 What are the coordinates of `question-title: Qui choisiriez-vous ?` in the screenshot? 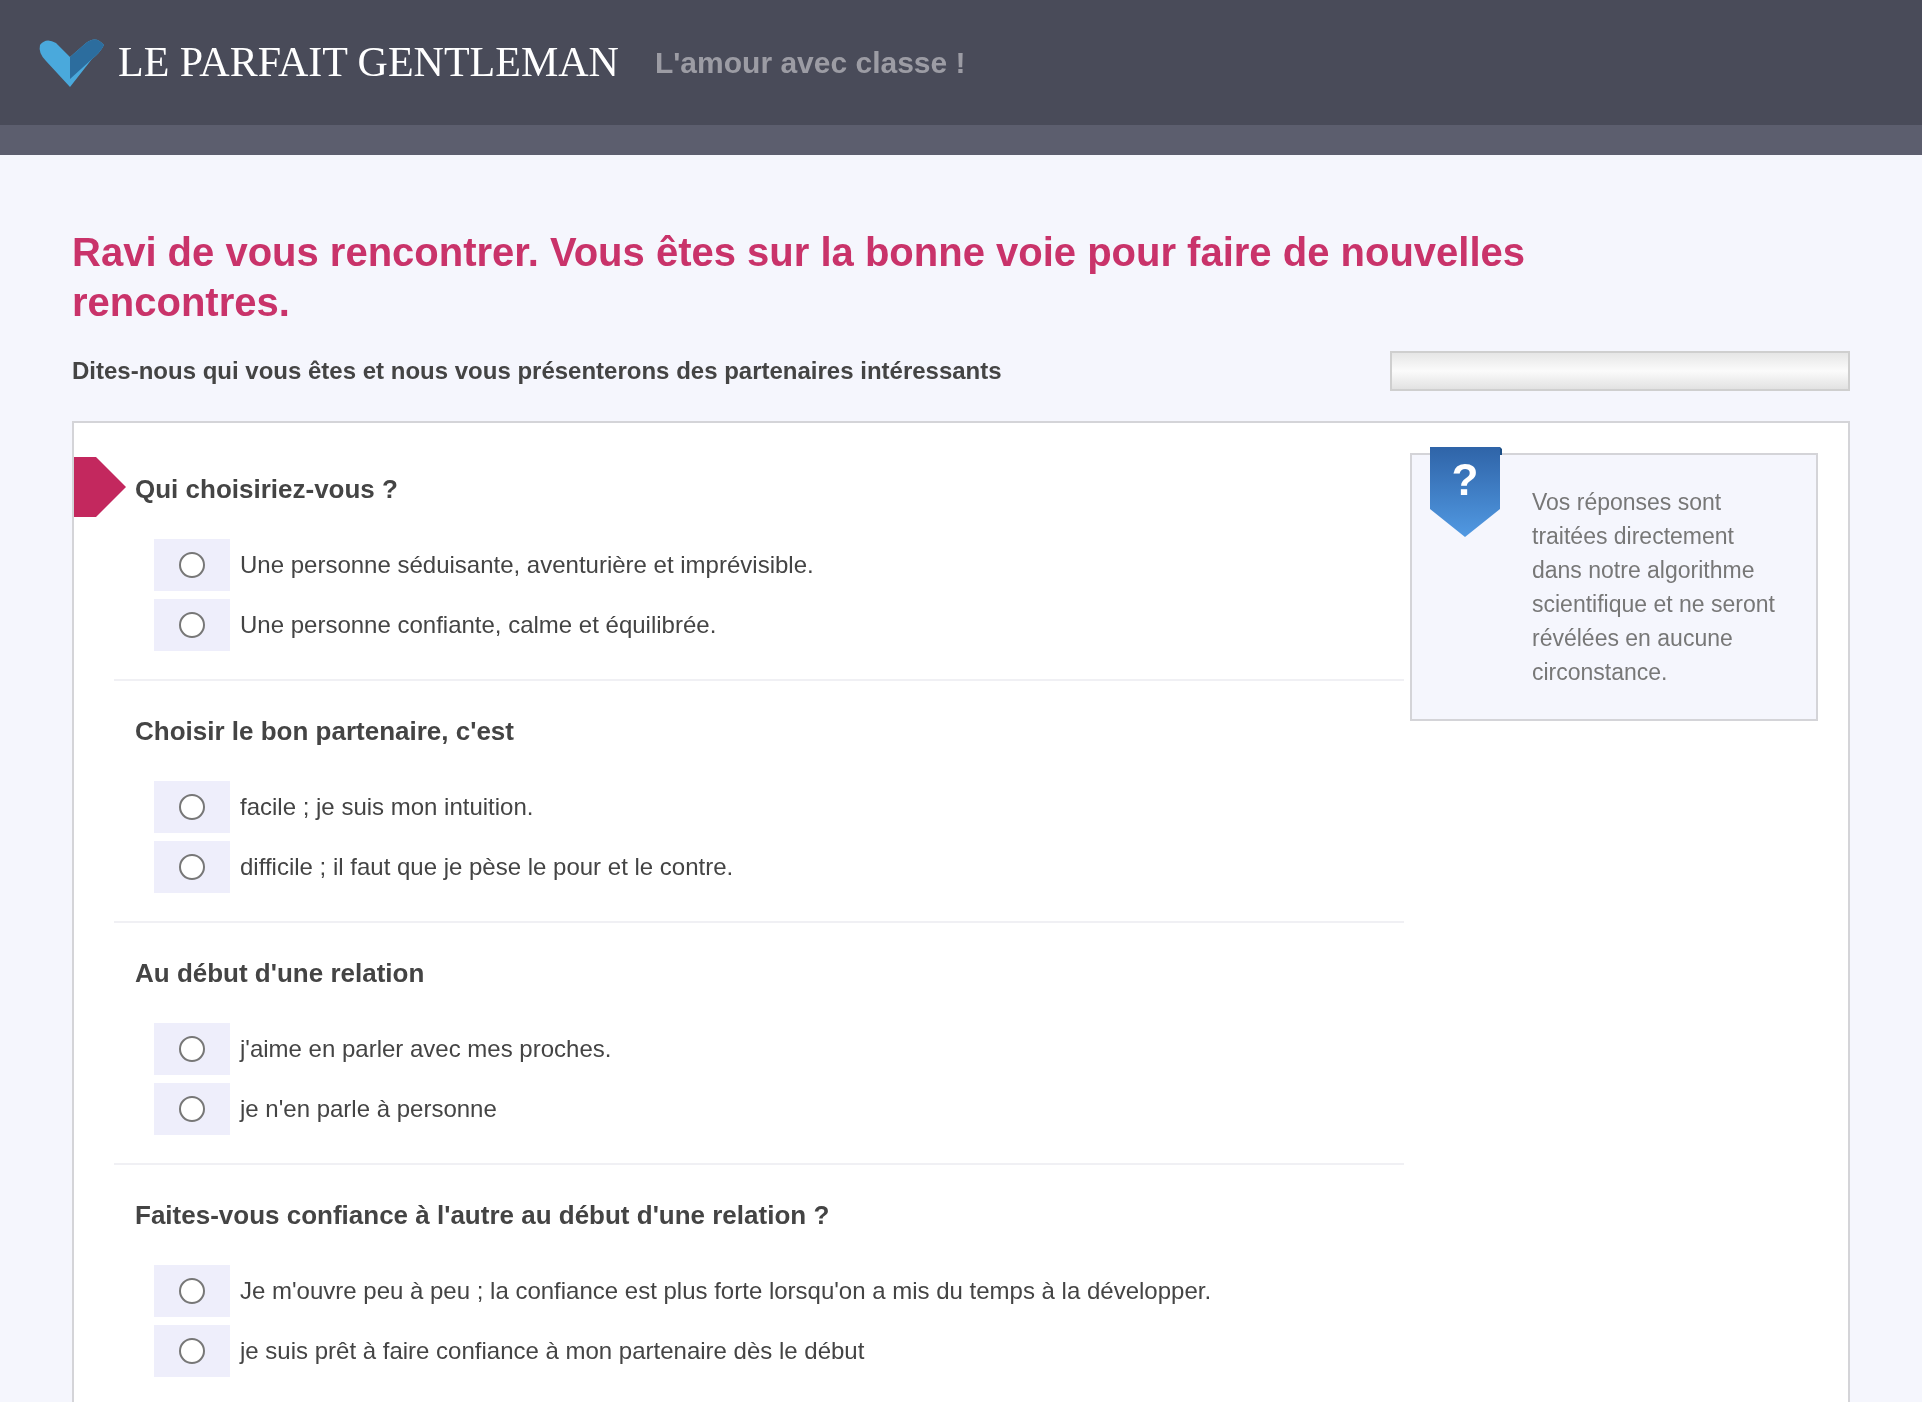 It's located at (266, 489).